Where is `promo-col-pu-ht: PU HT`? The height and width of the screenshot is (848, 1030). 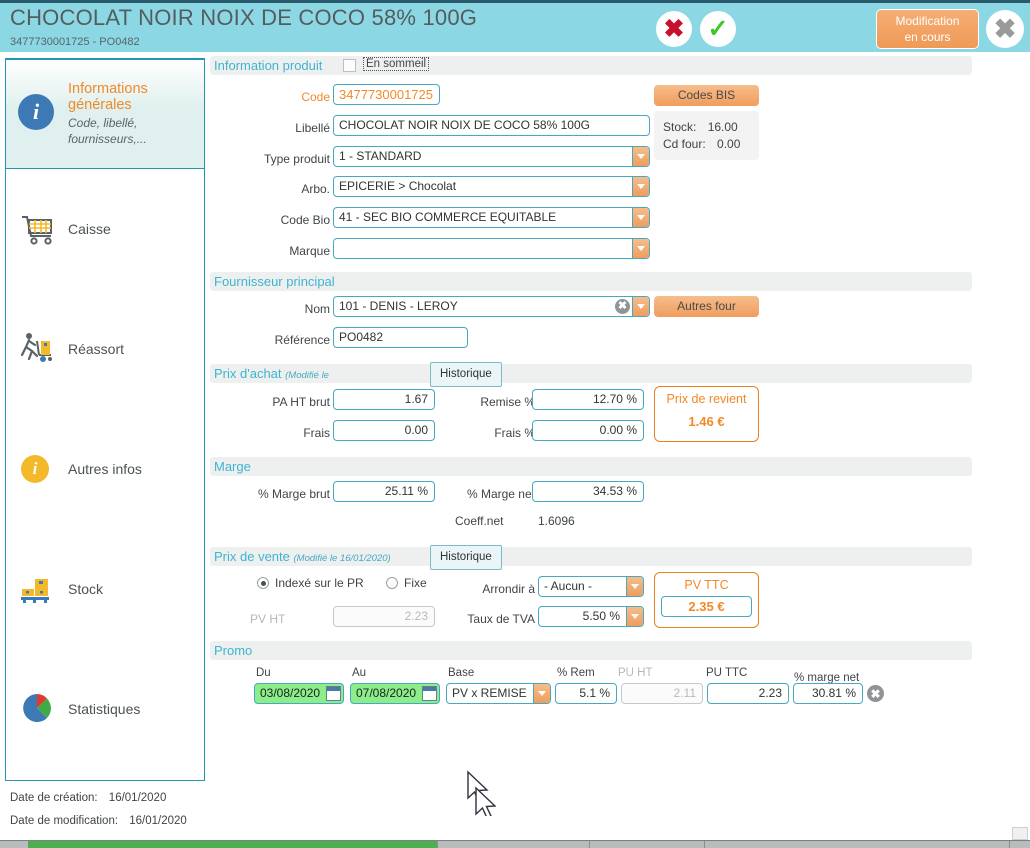
promo-col-pu-ht: PU HT is located at coordinates (635, 673).